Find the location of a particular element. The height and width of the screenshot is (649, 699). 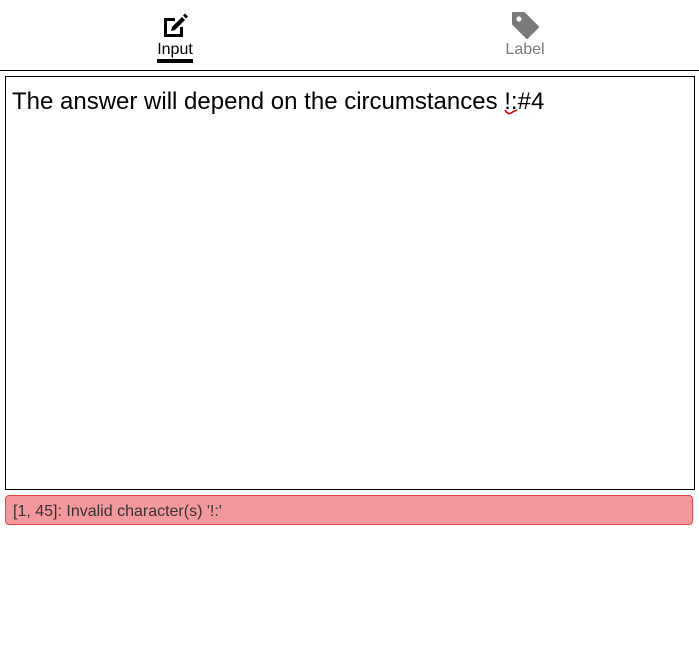

tab-label: Label is located at coordinates (525, 35).